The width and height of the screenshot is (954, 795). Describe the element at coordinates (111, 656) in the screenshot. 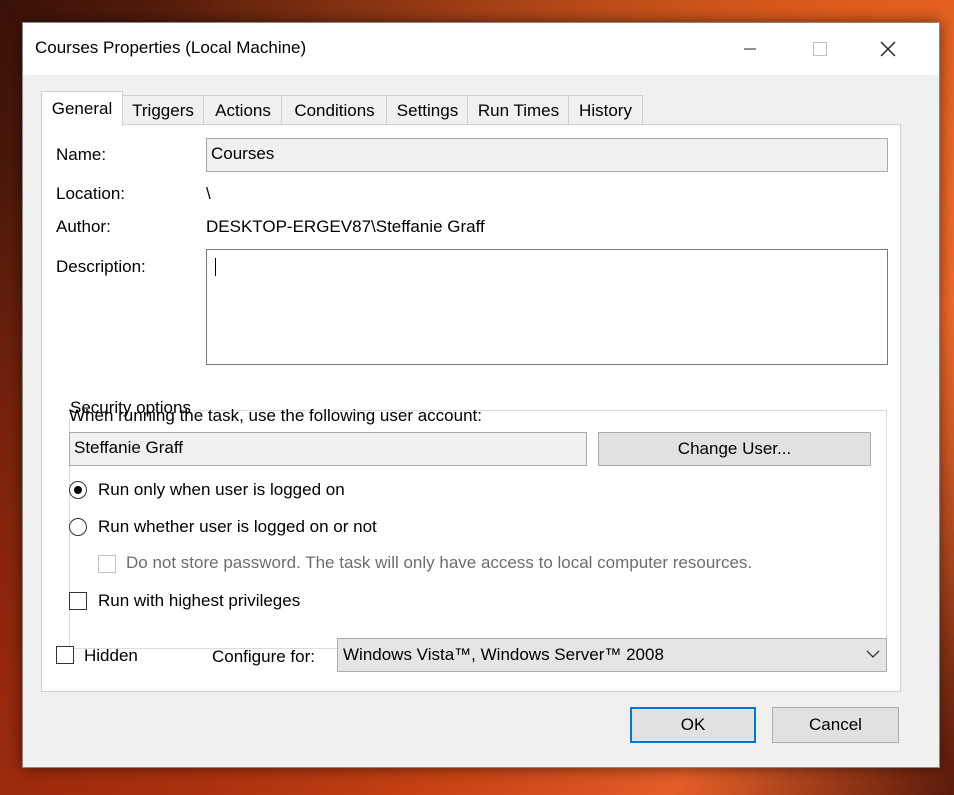

I see `hidden-label: Hidden` at that location.